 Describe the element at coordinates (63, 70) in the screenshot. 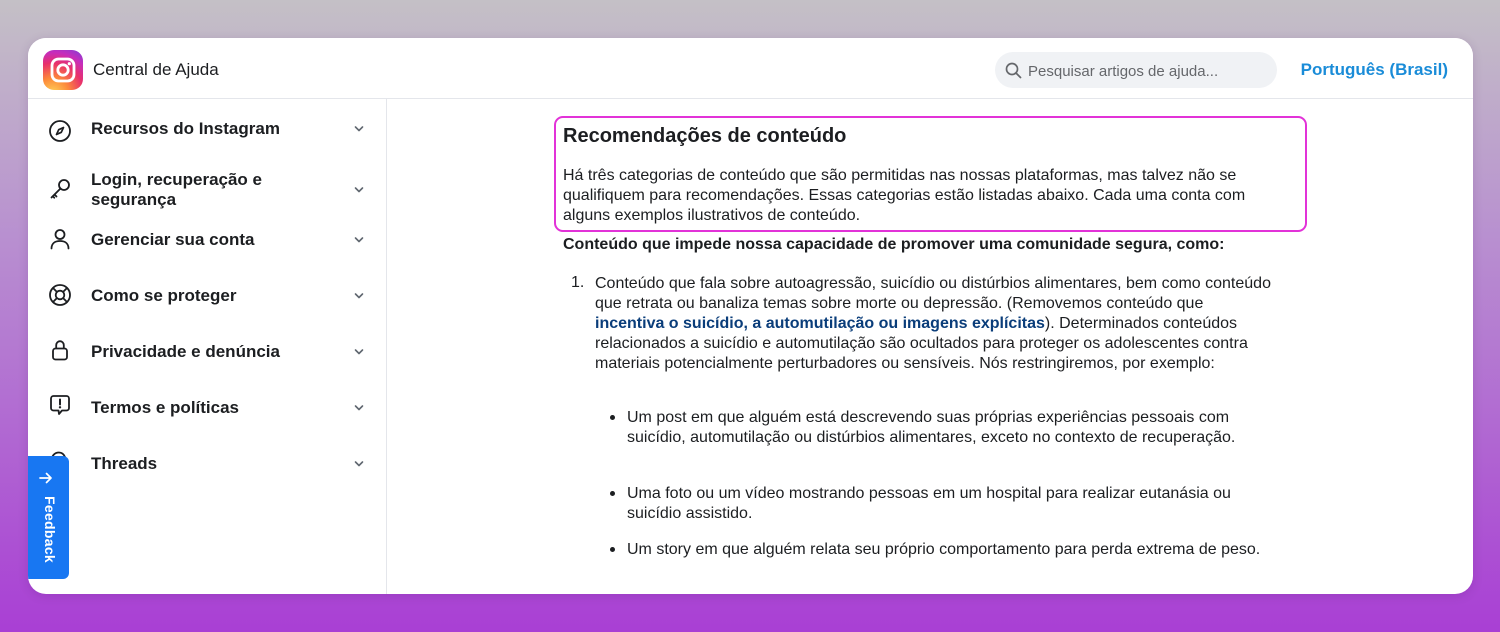

I see `instagram-logo-icon` at that location.